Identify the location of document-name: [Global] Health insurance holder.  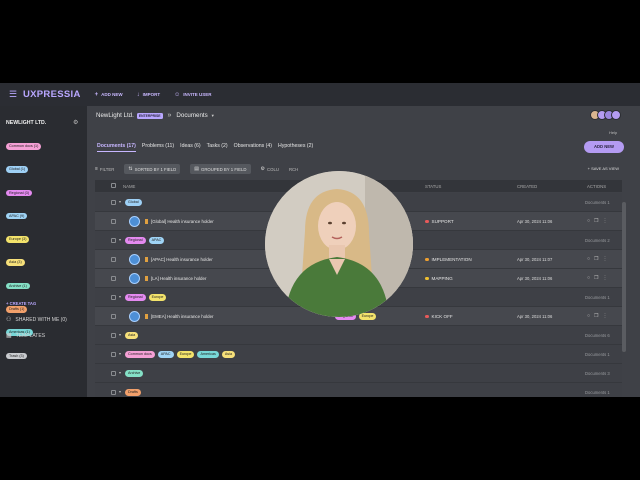
(182, 221).